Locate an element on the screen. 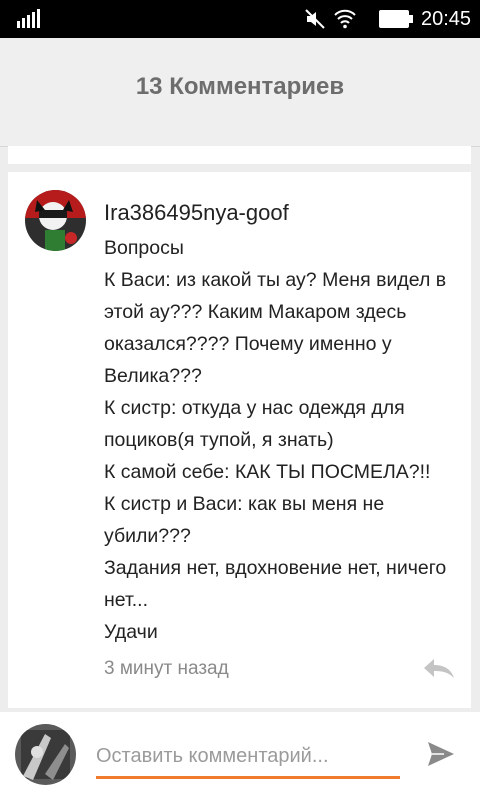 This screenshot has width=480, height=800. mute-icon is located at coordinates (315, 19).